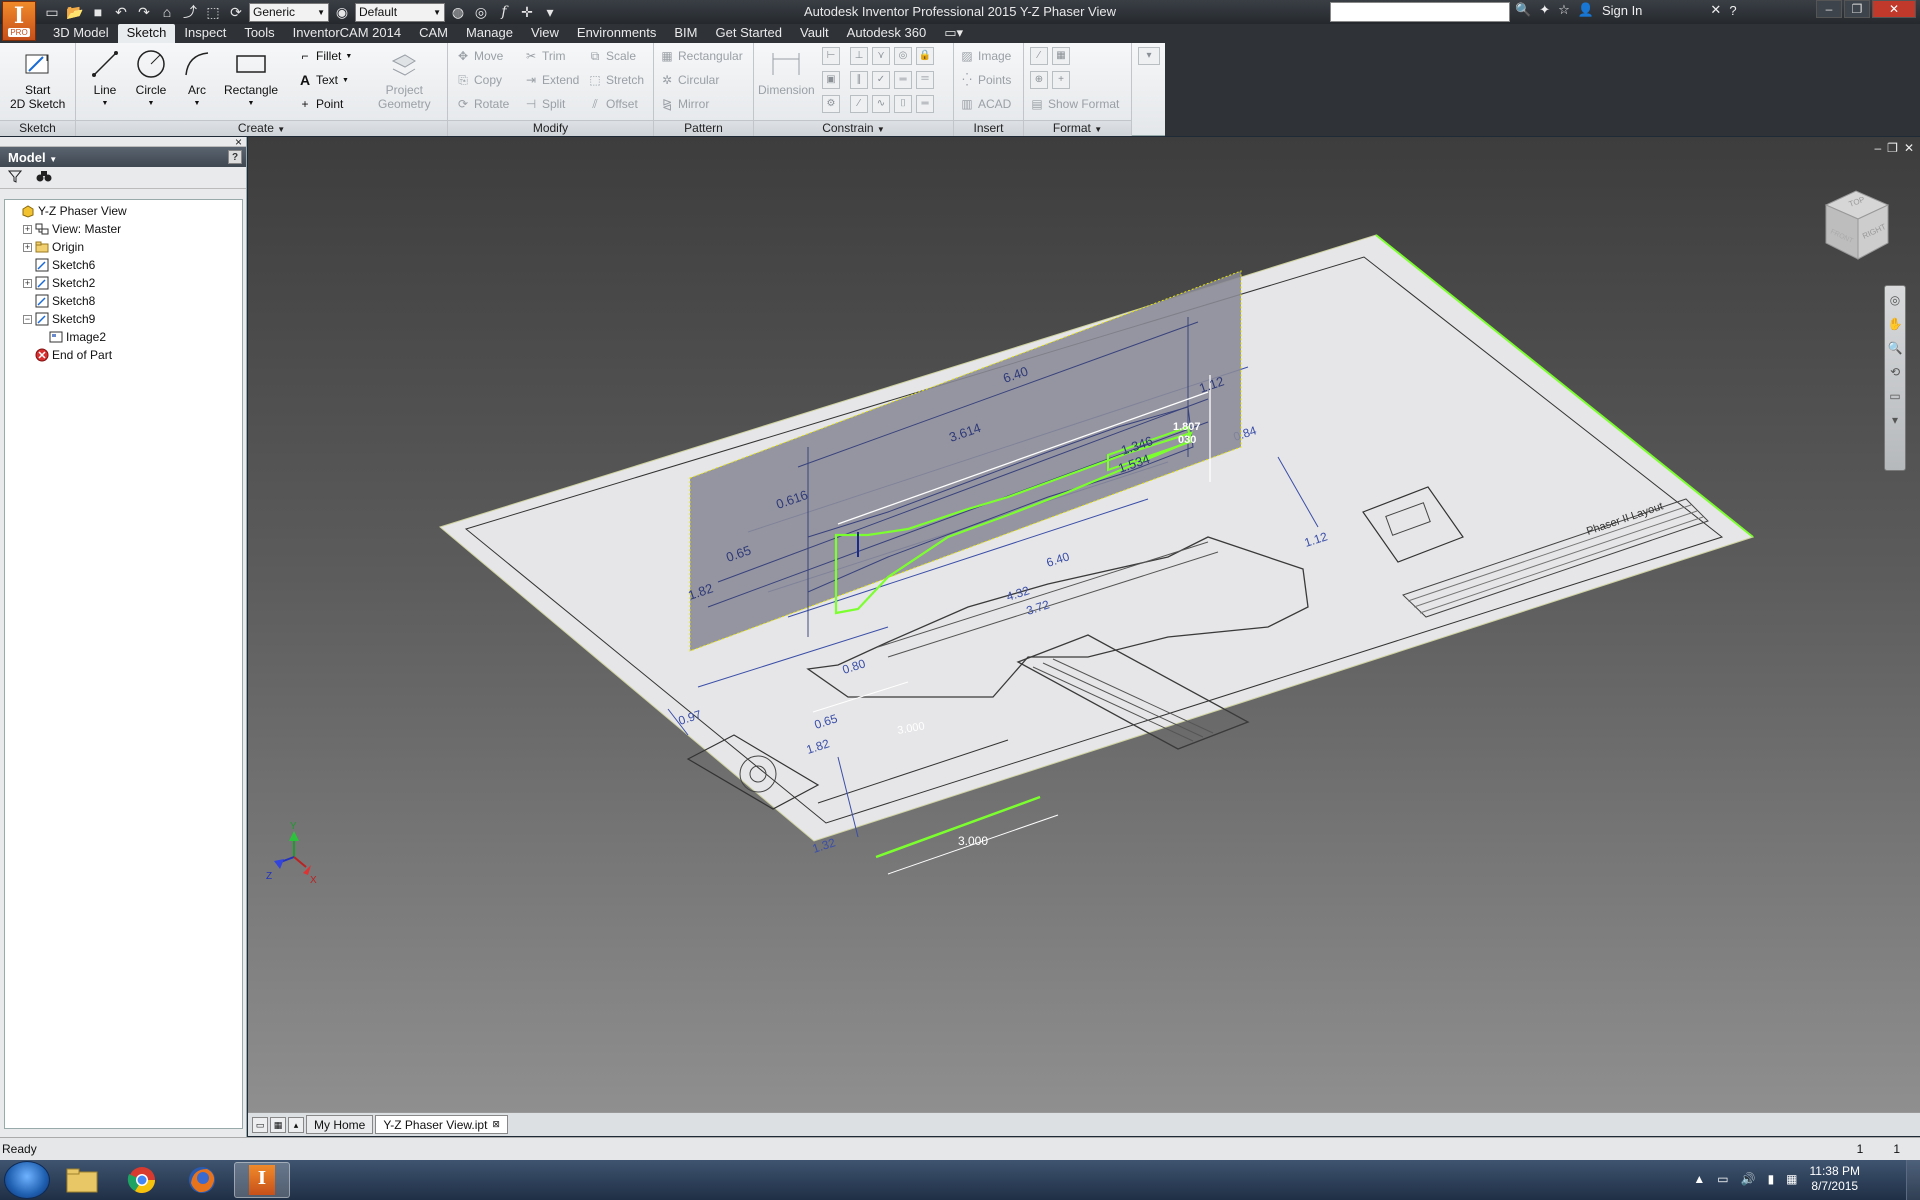 This screenshot has height=1200, width=1920. Describe the element at coordinates (684, 104) in the screenshot. I see `mirror-button: ⧎ Mirror` at that location.